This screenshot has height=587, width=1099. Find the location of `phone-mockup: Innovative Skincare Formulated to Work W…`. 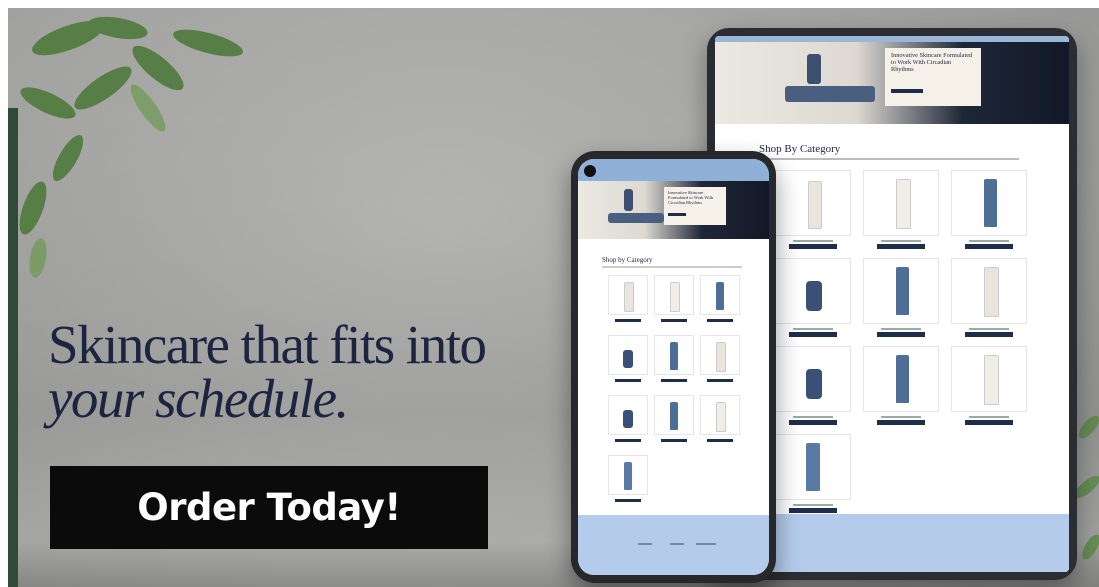

phone-mockup: Innovative Skincare Formulated to Work W… is located at coordinates (673, 367).